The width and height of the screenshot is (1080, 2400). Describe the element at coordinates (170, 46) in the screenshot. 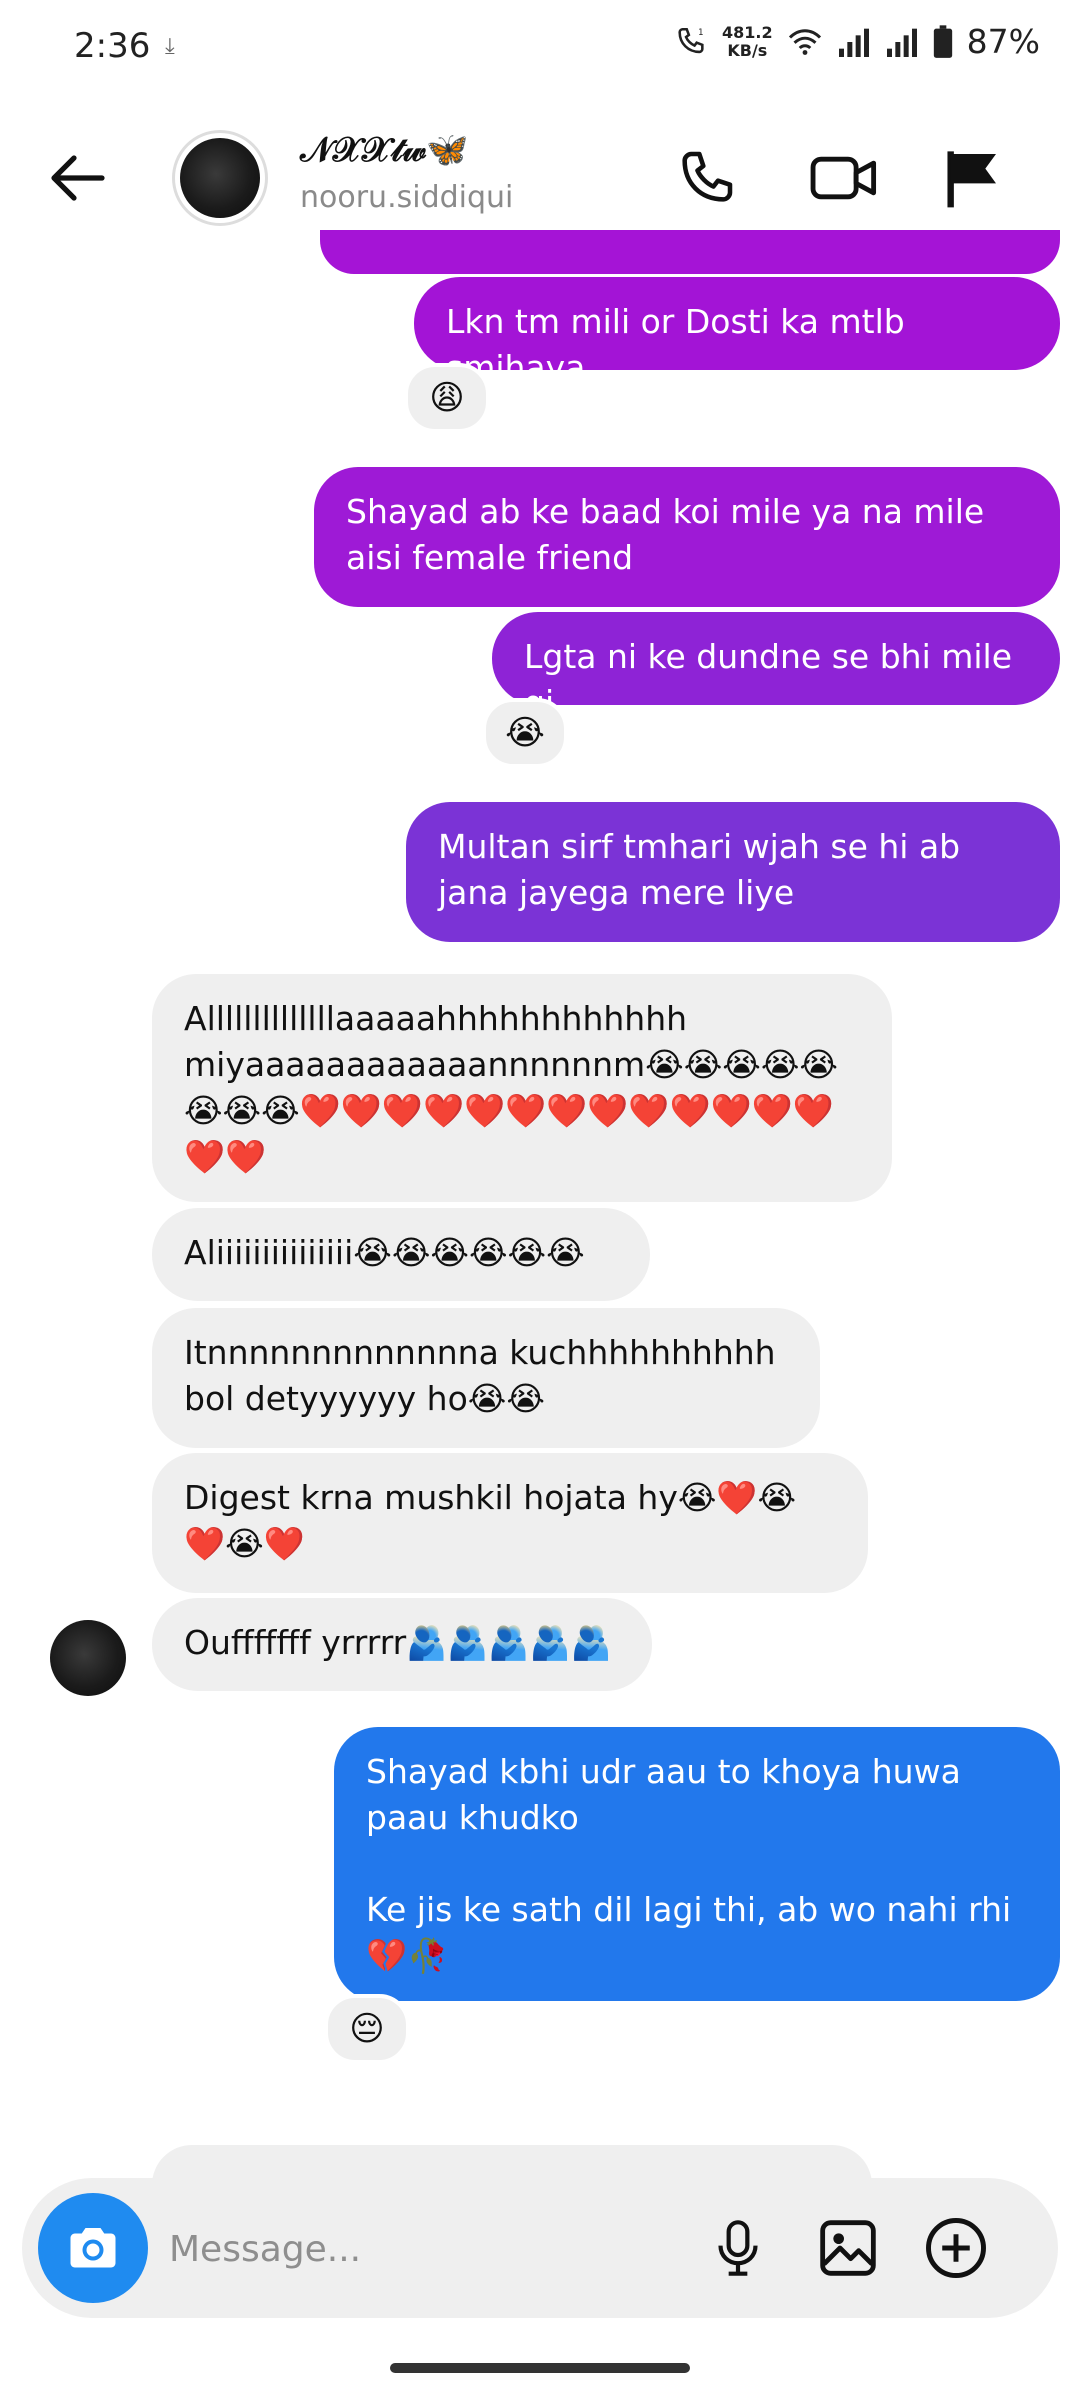

I see `download-icon: ⤓` at that location.